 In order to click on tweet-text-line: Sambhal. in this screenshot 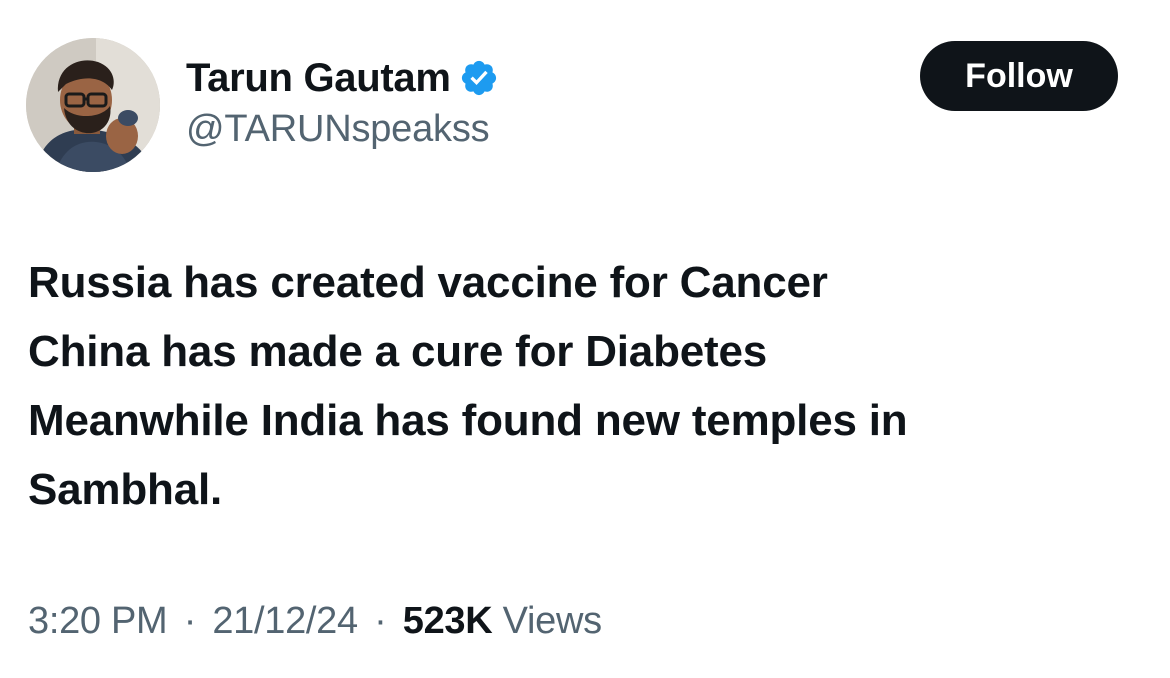, I will do `click(125, 489)`.